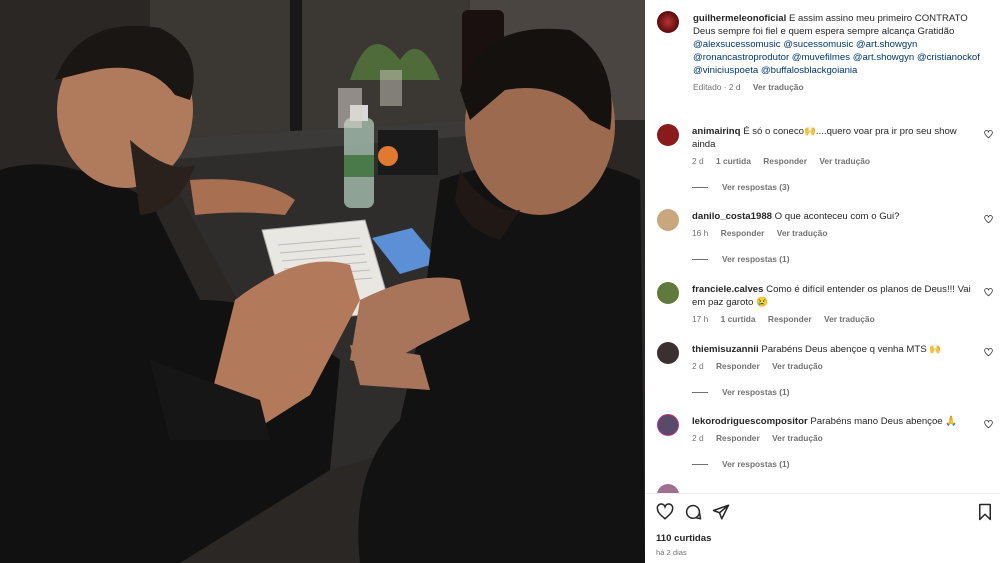 The image size is (1000, 563). I want to click on view-replies-label: Ver respostas (3), so click(756, 187).